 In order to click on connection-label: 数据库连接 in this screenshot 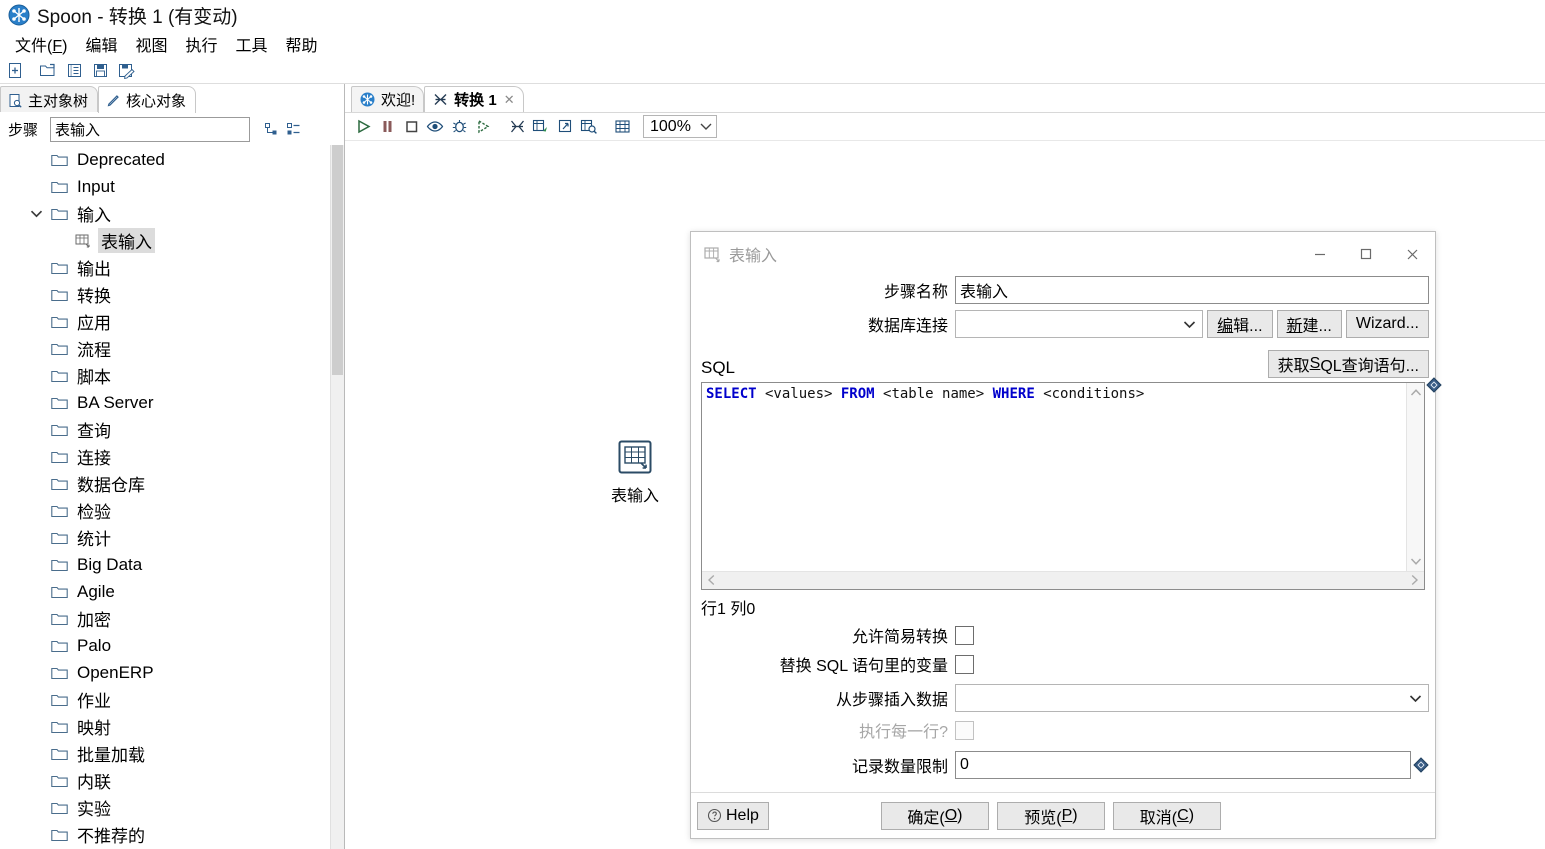, I will do `click(907, 326)`.